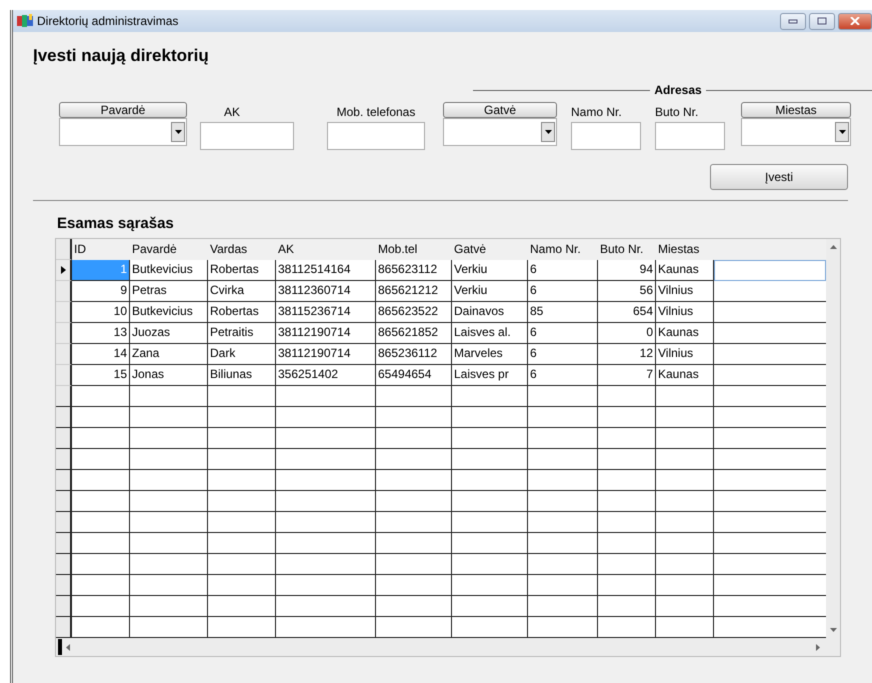 The height and width of the screenshot is (683, 872). What do you see at coordinates (414, 333) in the screenshot?
I see `table-cell: 865621852` at bounding box center [414, 333].